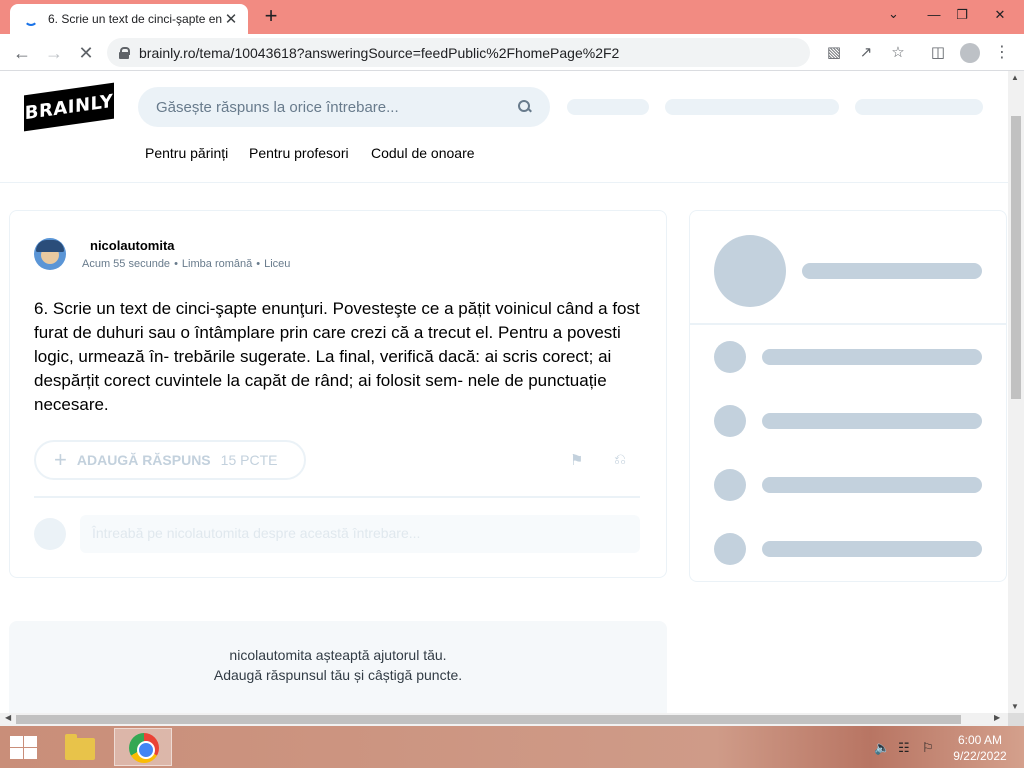 This screenshot has height=768, width=1024. Describe the element at coordinates (54, 53) in the screenshot. I see `forward-icon: →` at that location.